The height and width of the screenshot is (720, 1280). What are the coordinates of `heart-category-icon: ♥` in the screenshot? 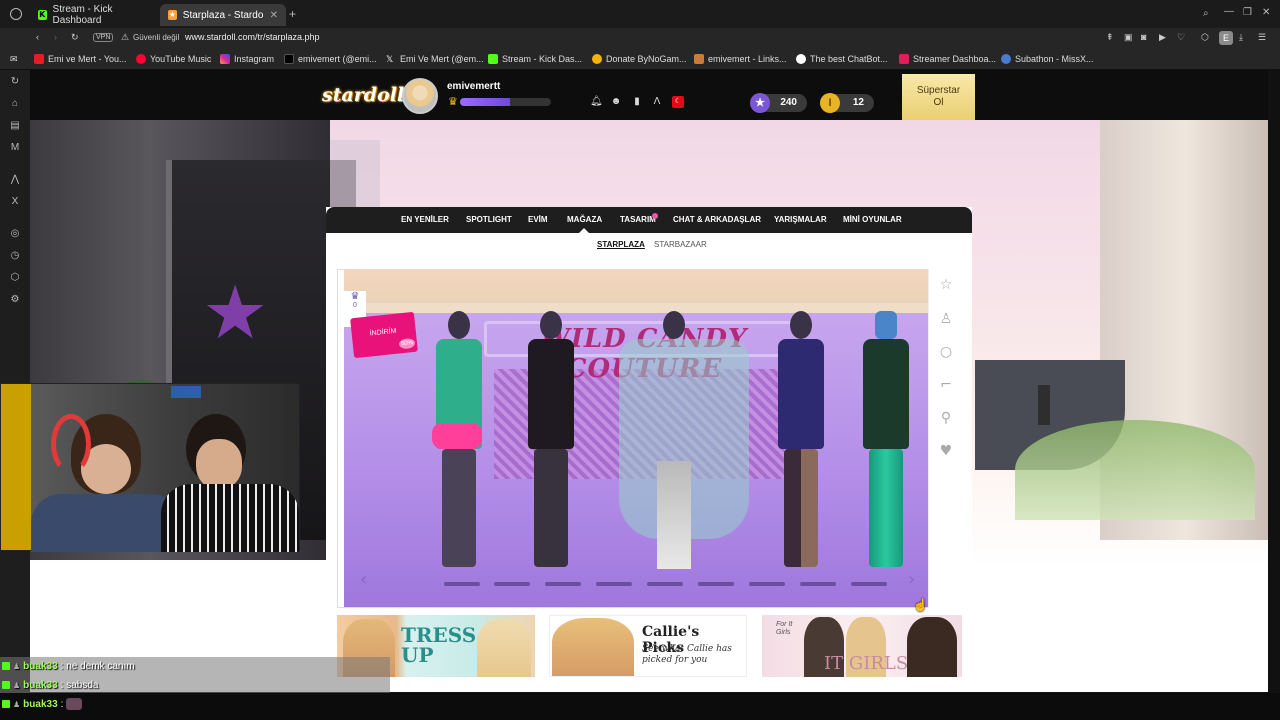 It's located at (946, 451).